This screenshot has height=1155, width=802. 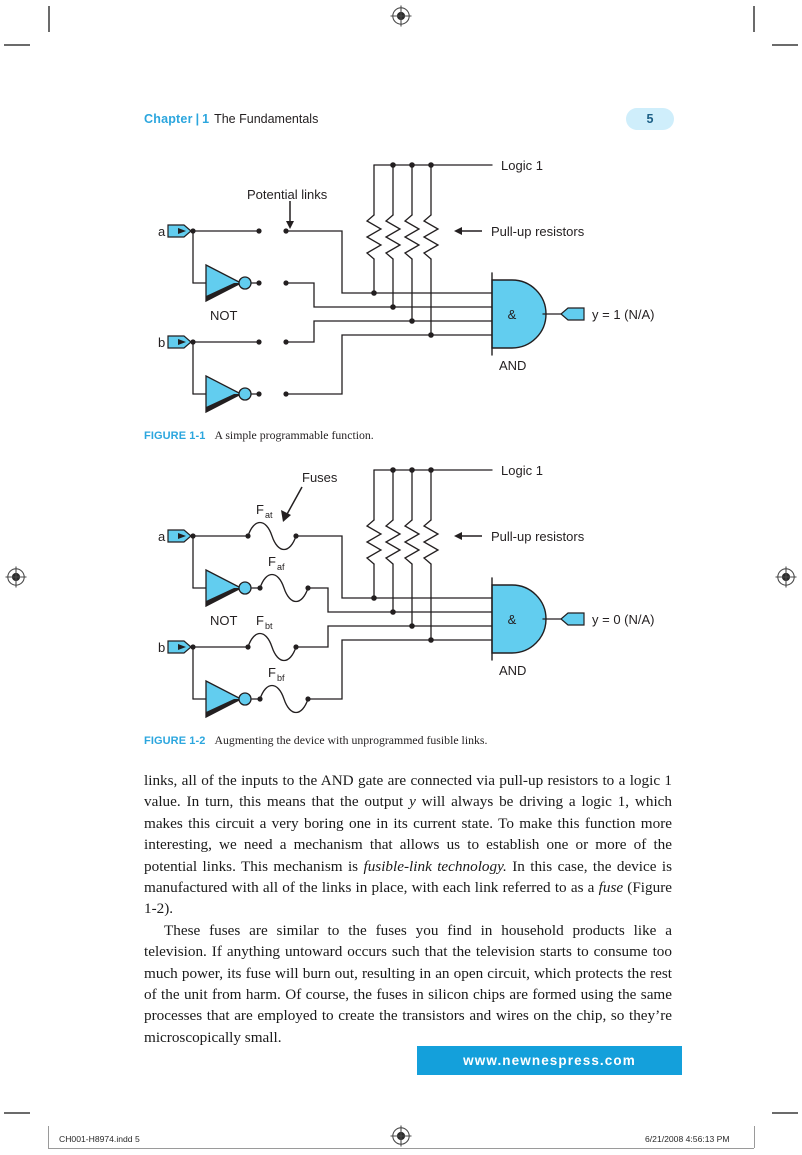 I want to click on figure-1-2-caption-label: FIGURE 1-2, so click(x=175, y=741).